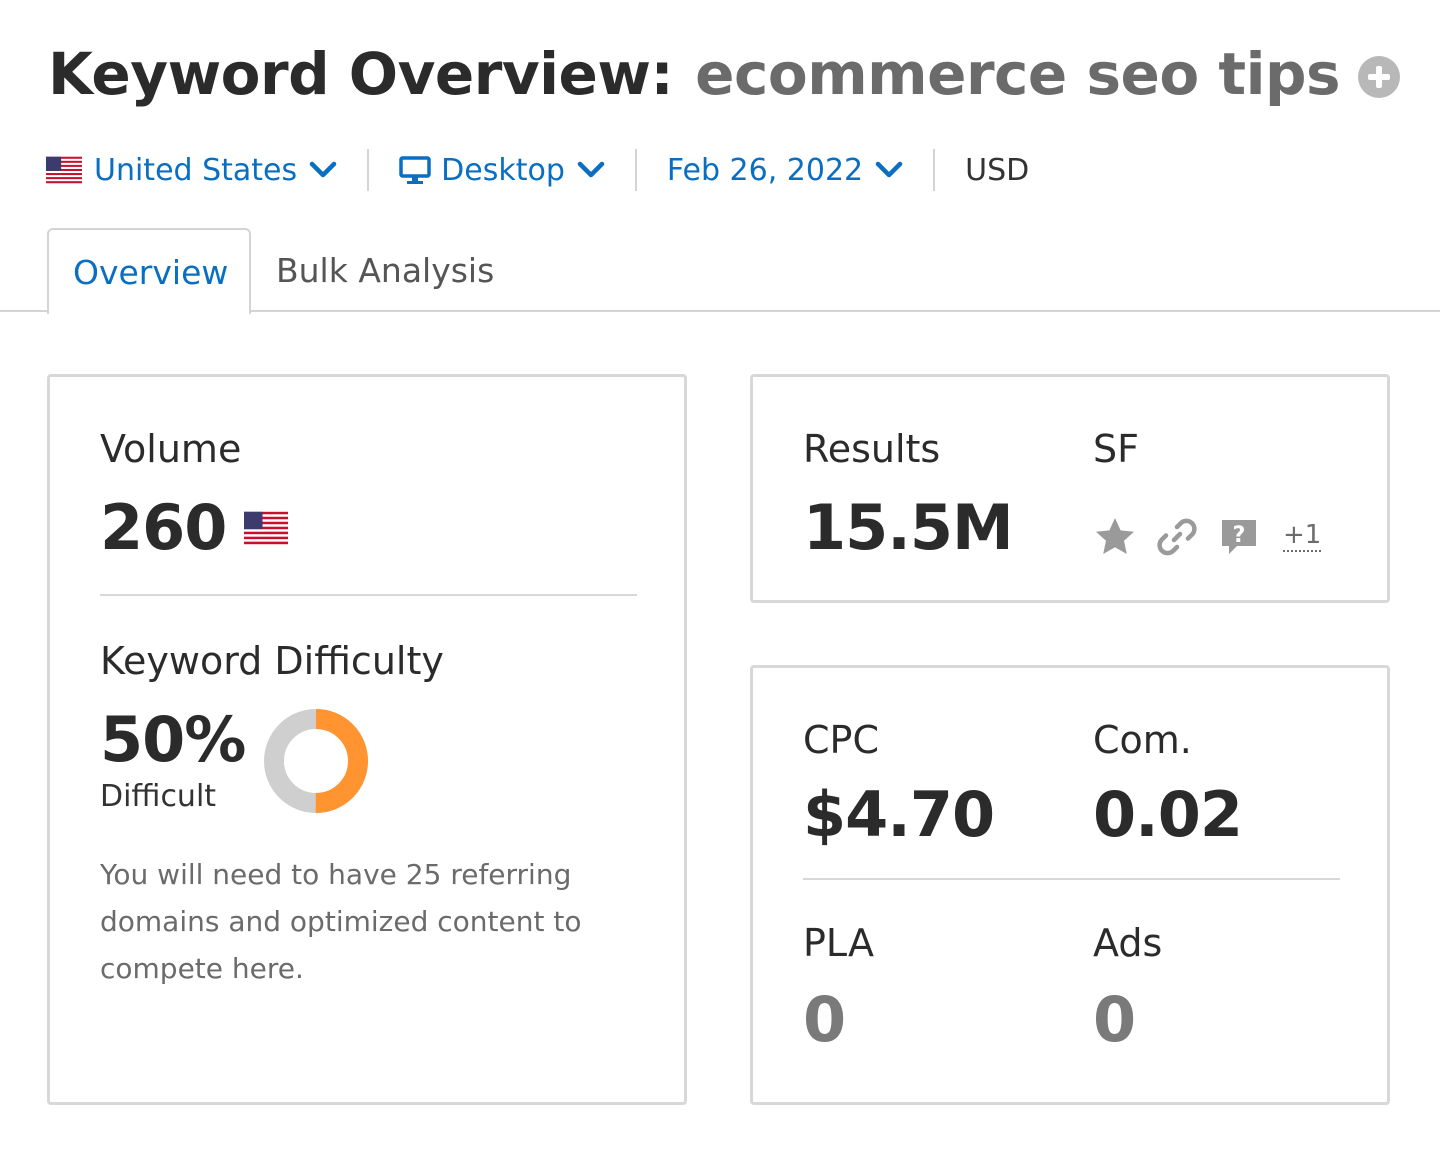 The width and height of the screenshot is (1440, 1154). I want to click on volume-value-row: 260, so click(194, 527).